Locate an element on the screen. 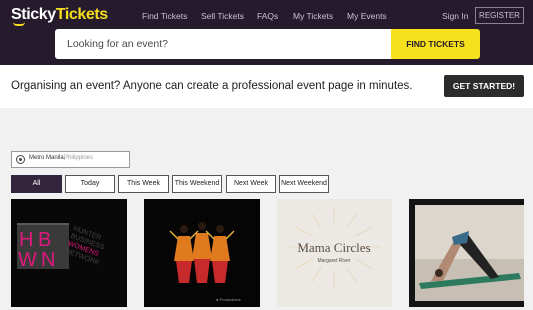  mama-circles-subtitle: Margaret River is located at coordinates (333, 261).